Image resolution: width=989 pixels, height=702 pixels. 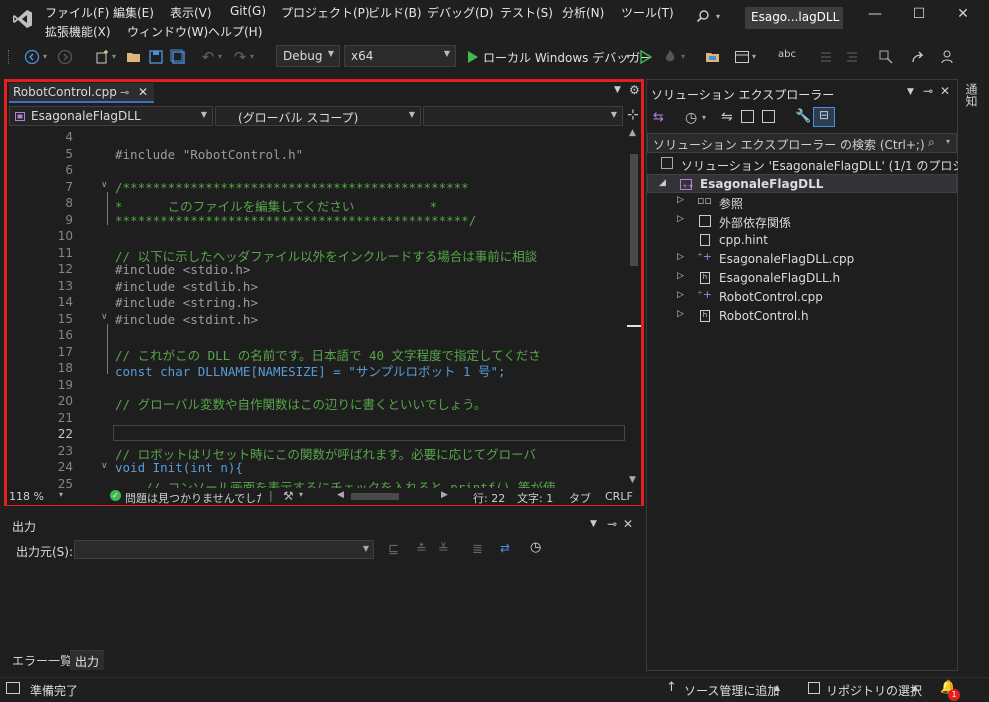 What do you see at coordinates (252, 56) in the screenshot?
I see `redo-dropdown-icon: ▾` at bounding box center [252, 56].